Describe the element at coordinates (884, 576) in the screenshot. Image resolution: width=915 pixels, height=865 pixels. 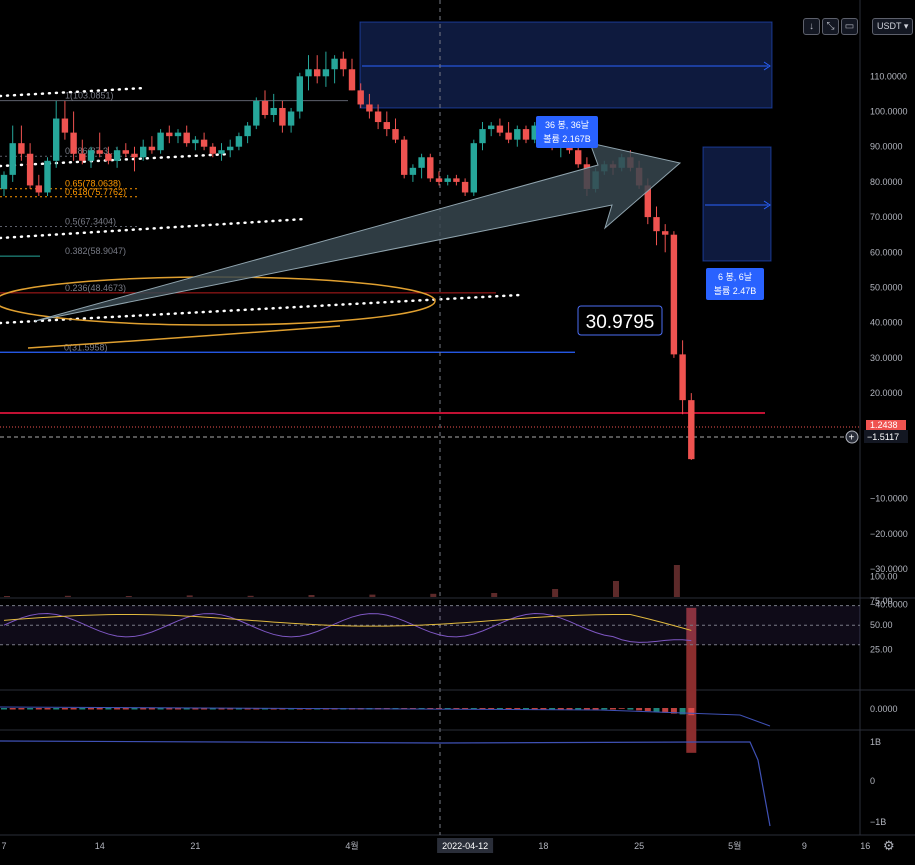
I see `rsi-axis-tick: 100.00` at that location.